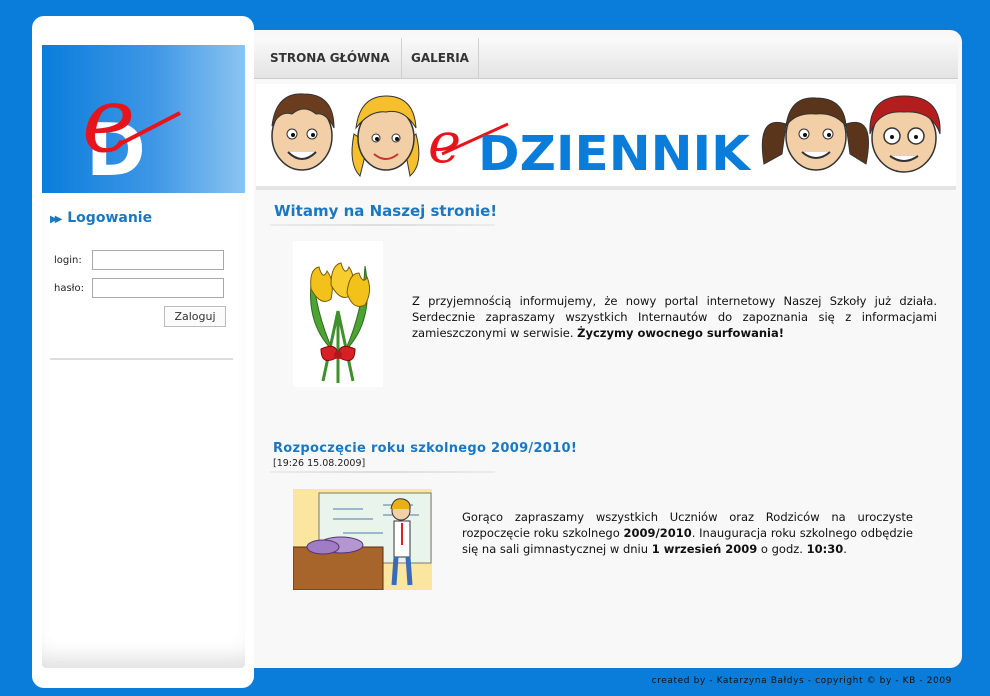  What do you see at coordinates (141, 359) in the screenshot?
I see `login-divider` at bounding box center [141, 359].